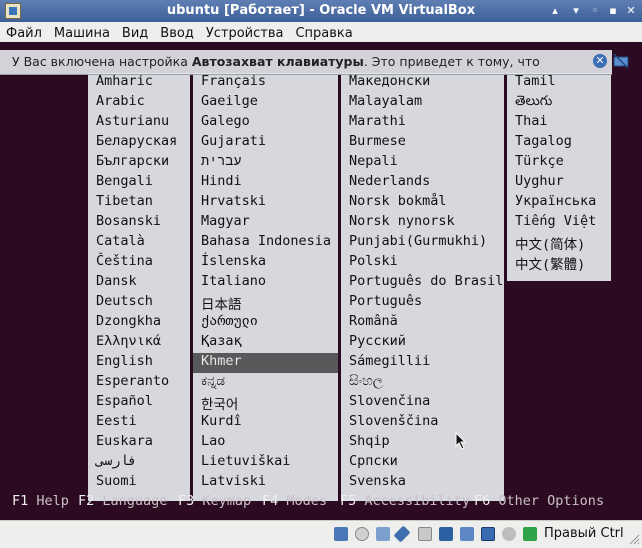  What do you see at coordinates (265, 243) in the screenshot?
I see `language-option: Bahasa Indonesia` at bounding box center [265, 243].